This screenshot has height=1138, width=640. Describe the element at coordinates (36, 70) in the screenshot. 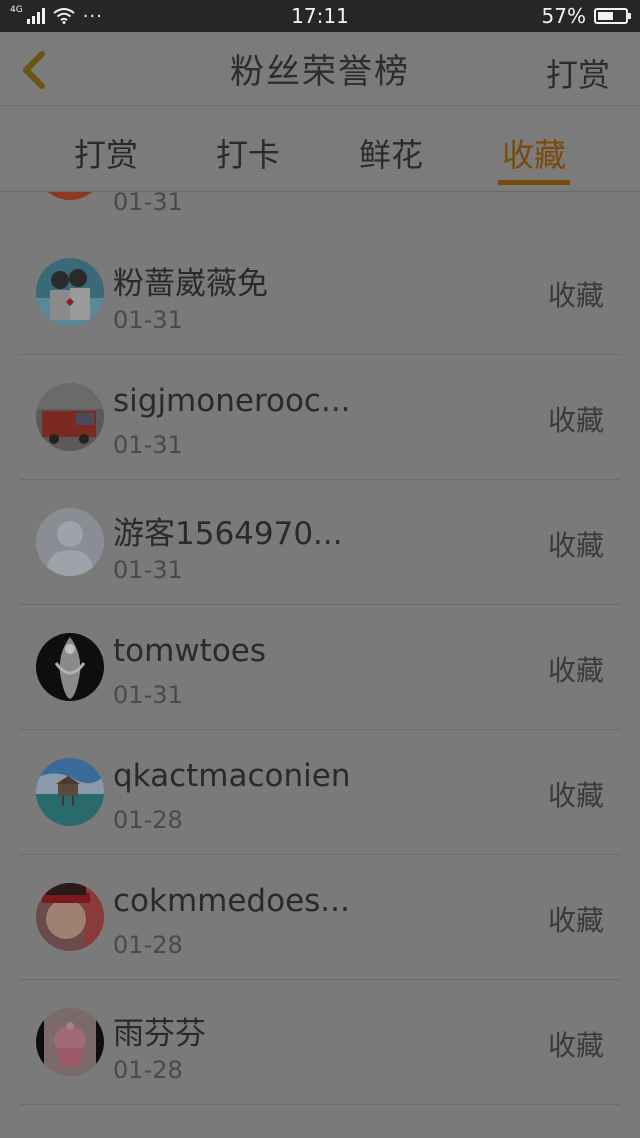

I see `back-arrow-icon` at that location.